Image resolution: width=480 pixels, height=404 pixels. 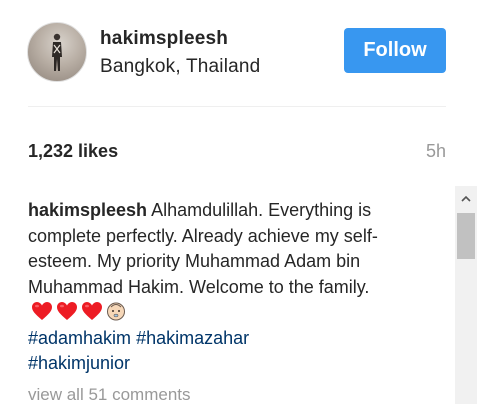 I want to click on caption-emojis, so click(x=78, y=311).